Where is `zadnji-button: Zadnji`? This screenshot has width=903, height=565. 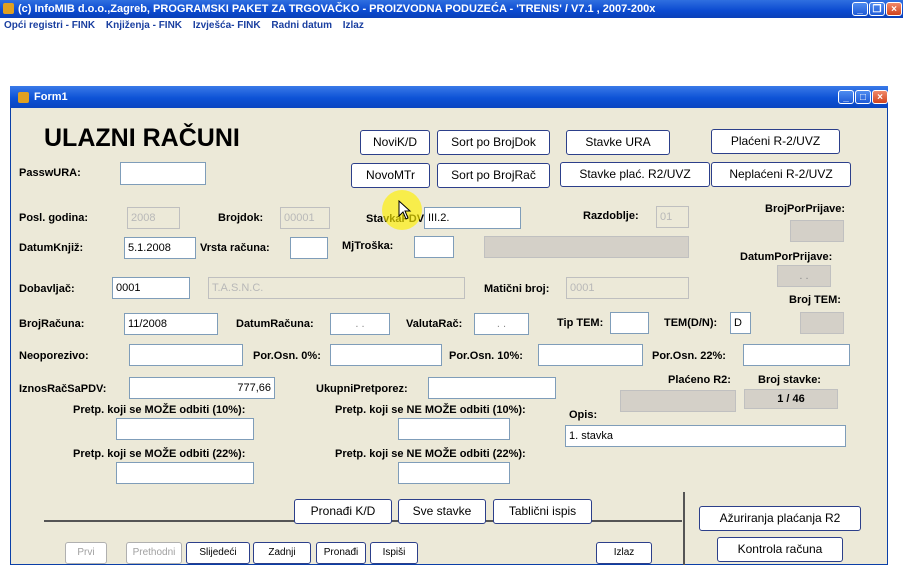
zadnji-button: Zadnji is located at coordinates (282, 553).